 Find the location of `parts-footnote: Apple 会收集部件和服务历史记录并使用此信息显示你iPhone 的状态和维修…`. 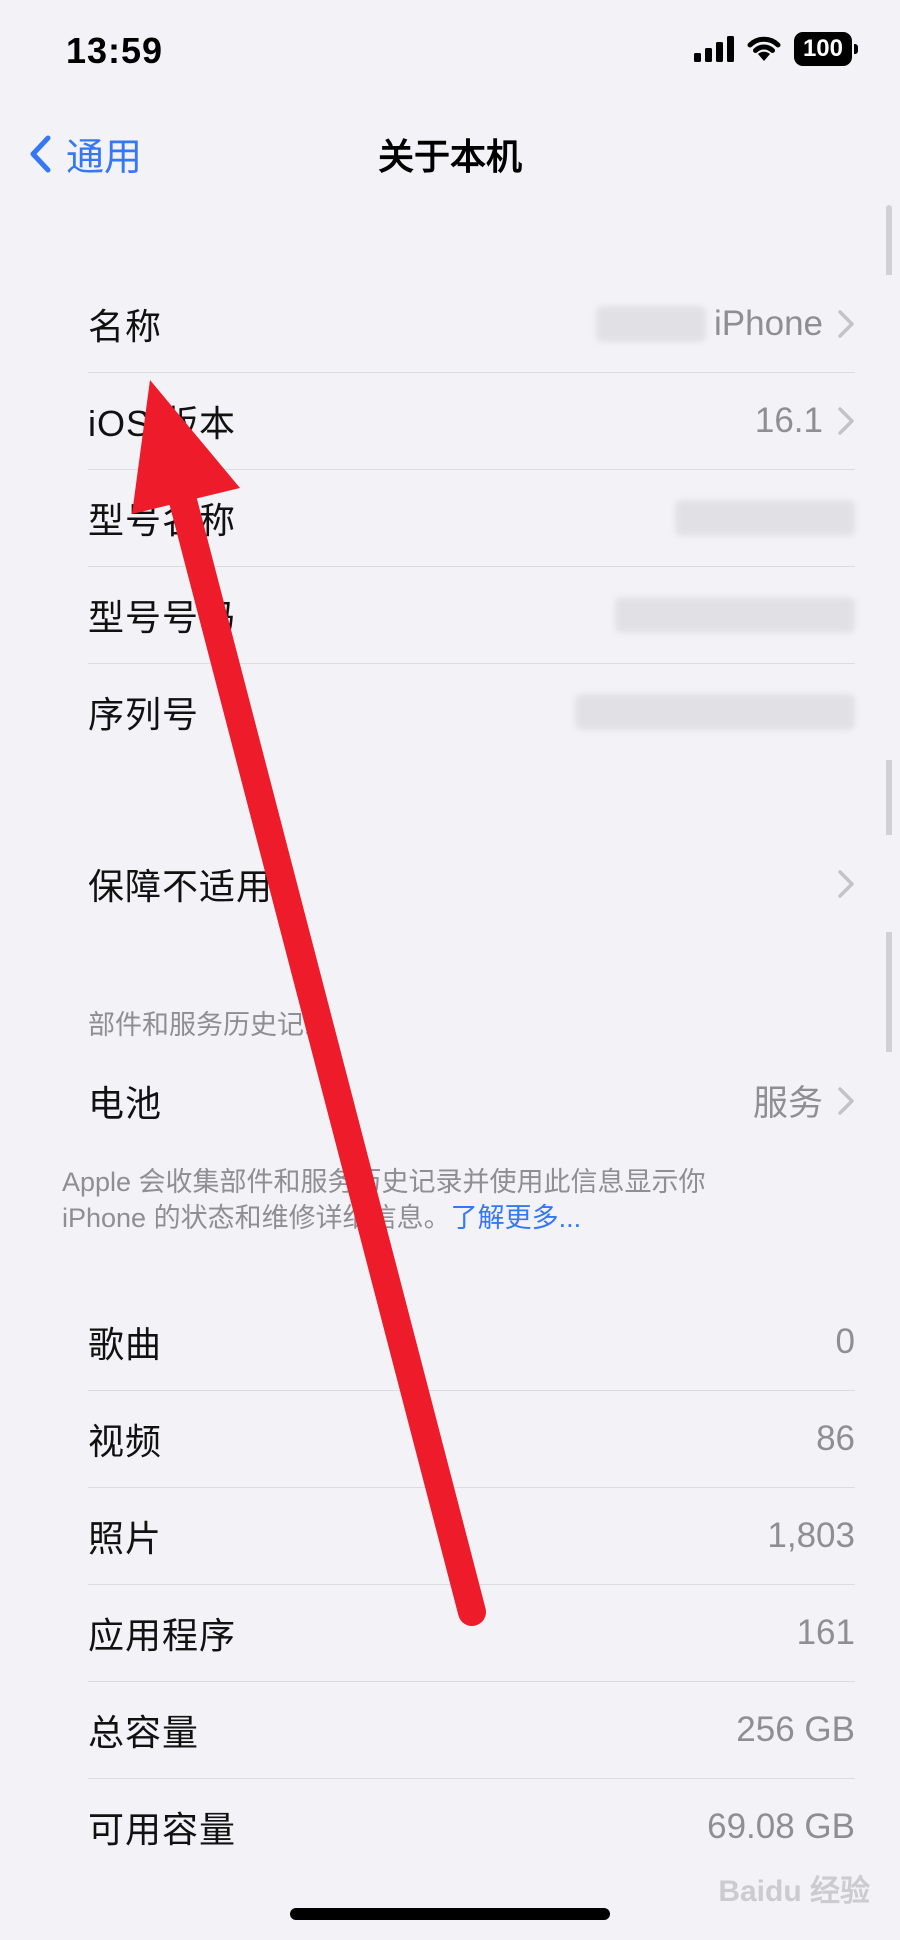

parts-footnote: Apple 会收集部件和服务历史记录并使用此信息显示你iPhone 的状态和维修… is located at coordinates (421, 1200).